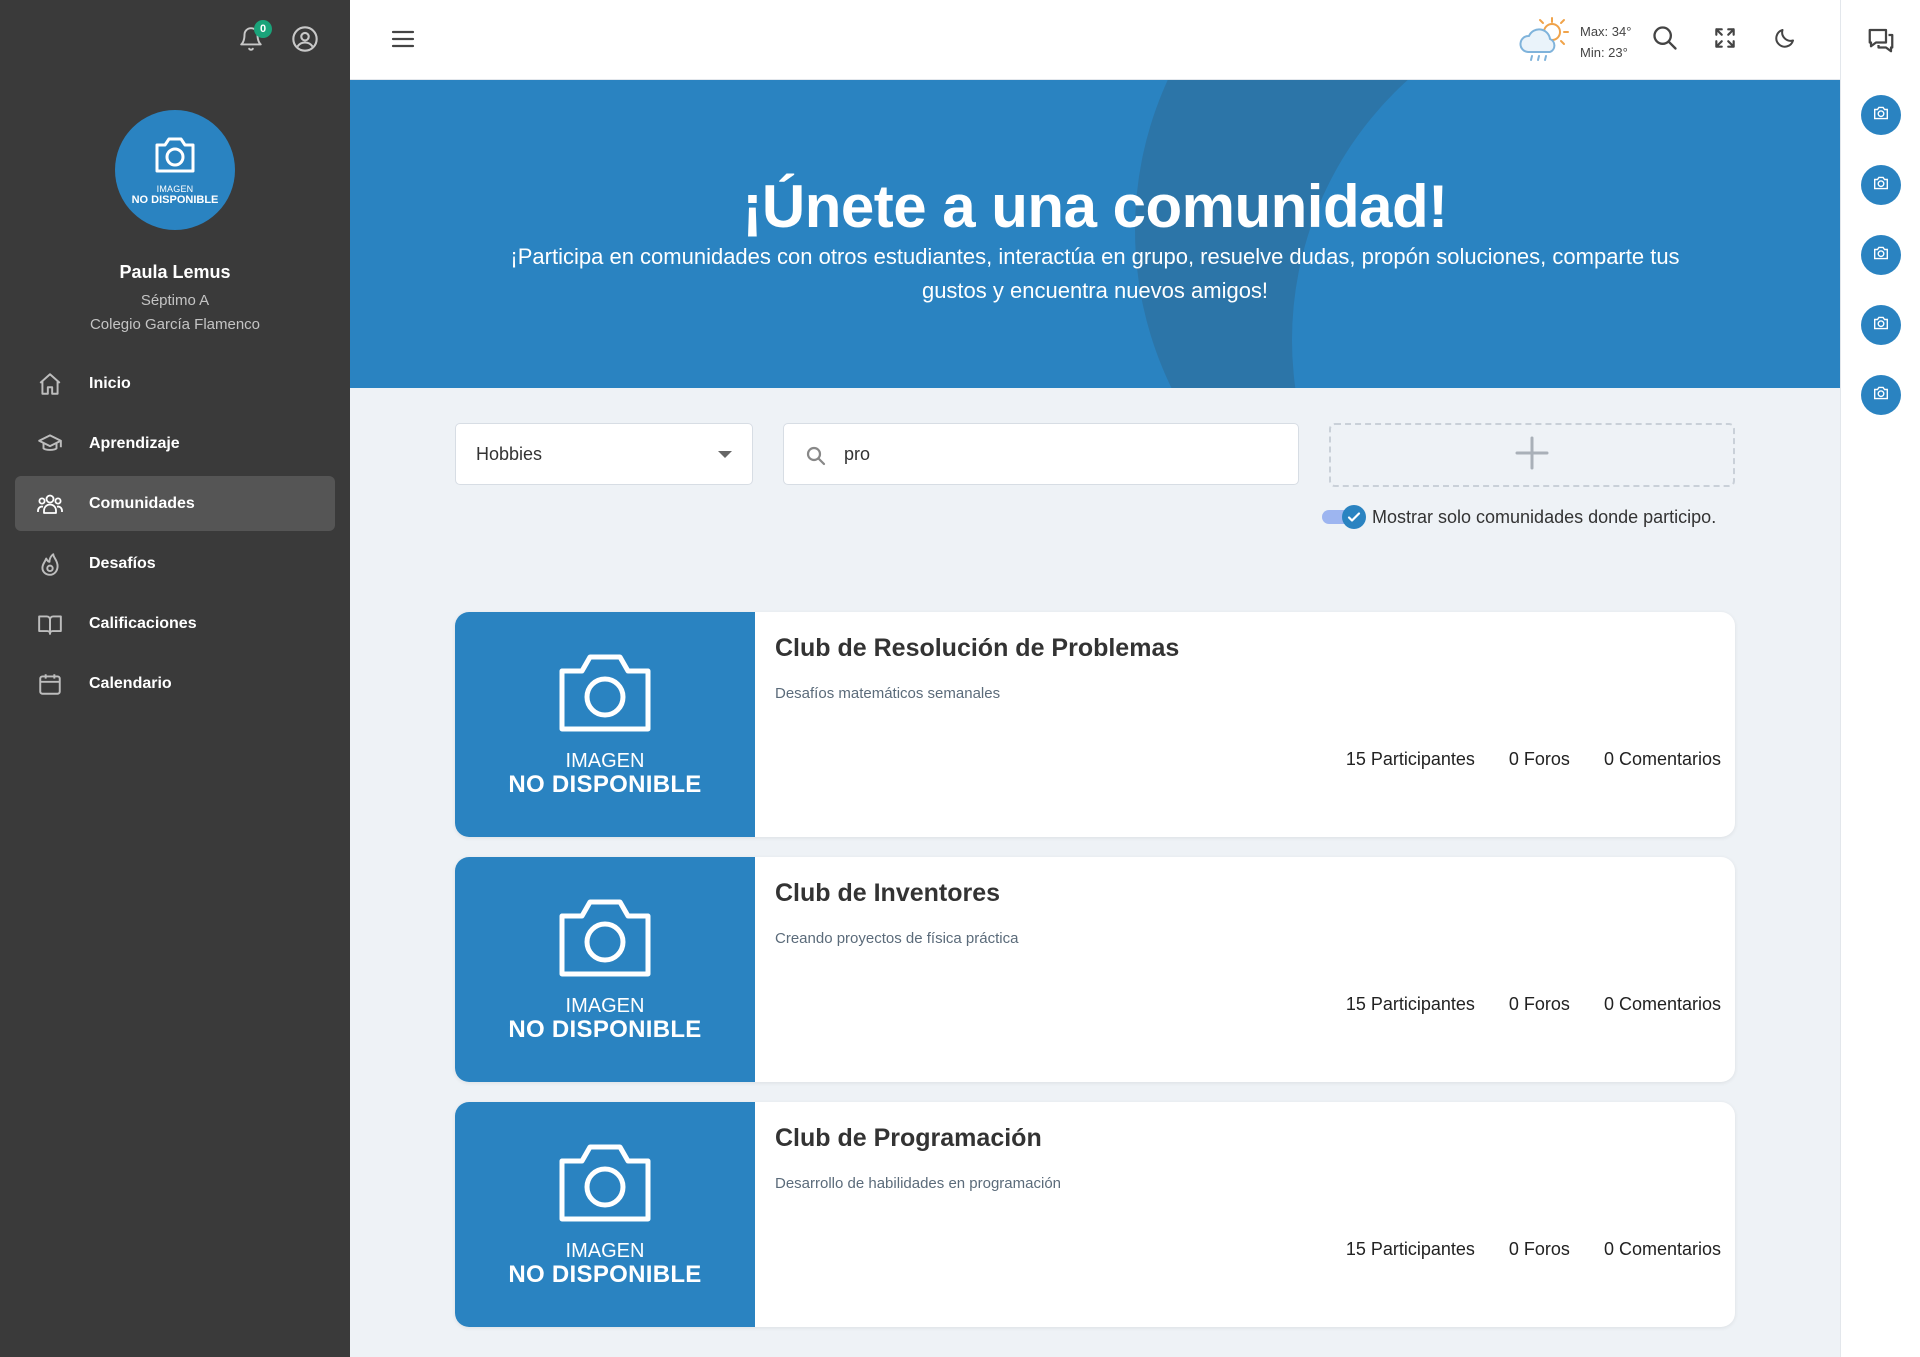 This screenshot has width=1920, height=1357. Describe the element at coordinates (1095, 206) in the screenshot. I see `hero-title: ¡Únete a una comunidad!` at that location.